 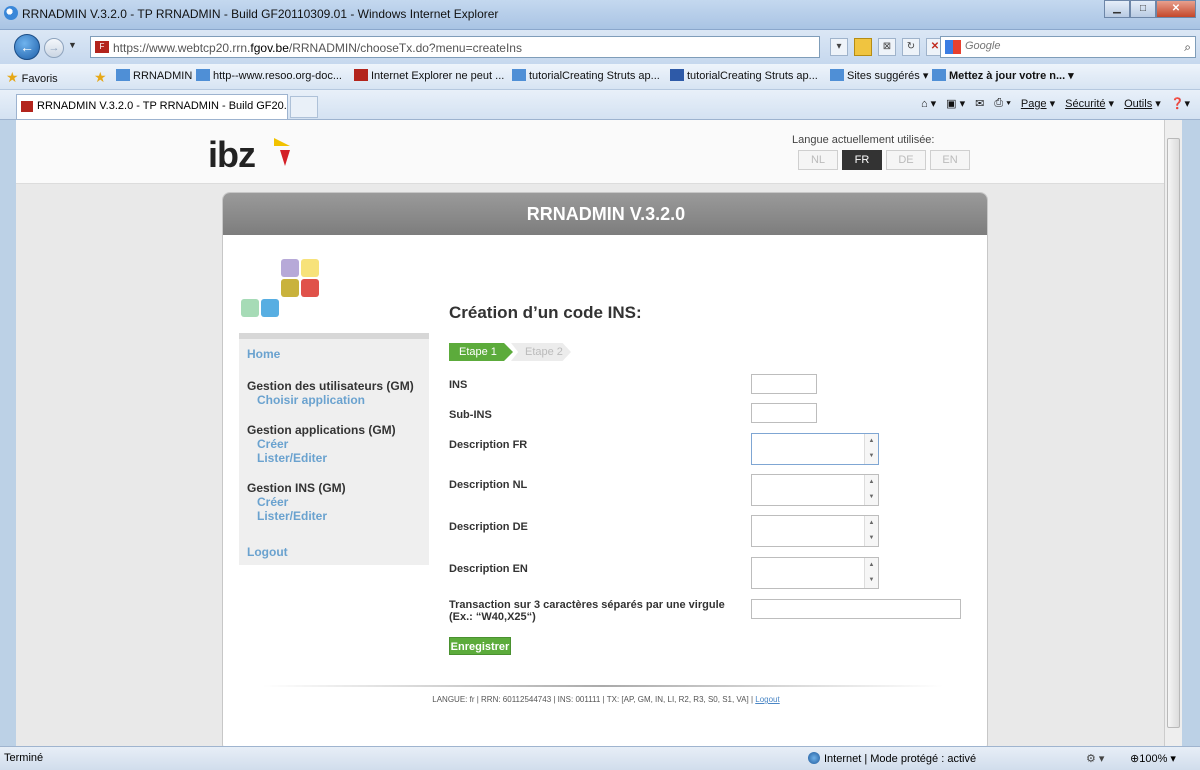 I want to click on language-label: Langue actuellement utilisée:, so click(x=863, y=140).